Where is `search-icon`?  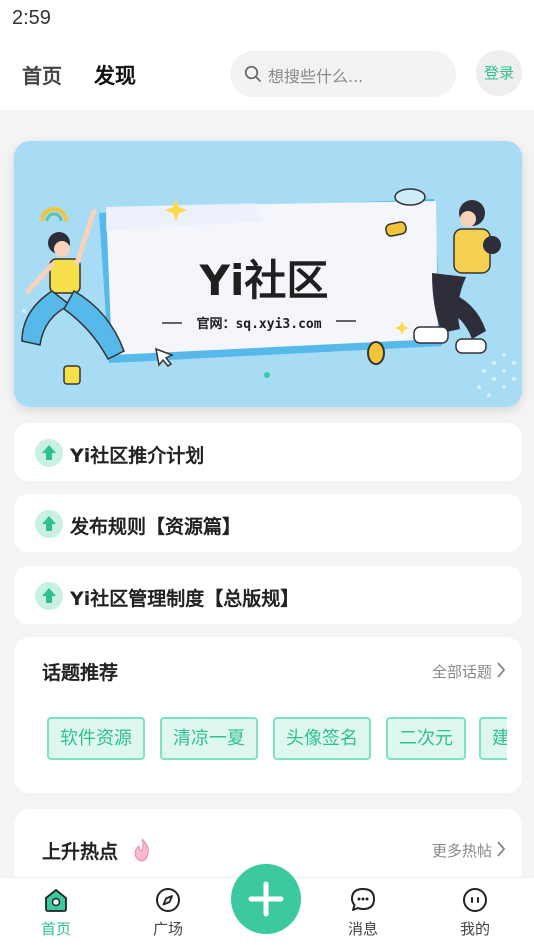 search-icon is located at coordinates (252, 73).